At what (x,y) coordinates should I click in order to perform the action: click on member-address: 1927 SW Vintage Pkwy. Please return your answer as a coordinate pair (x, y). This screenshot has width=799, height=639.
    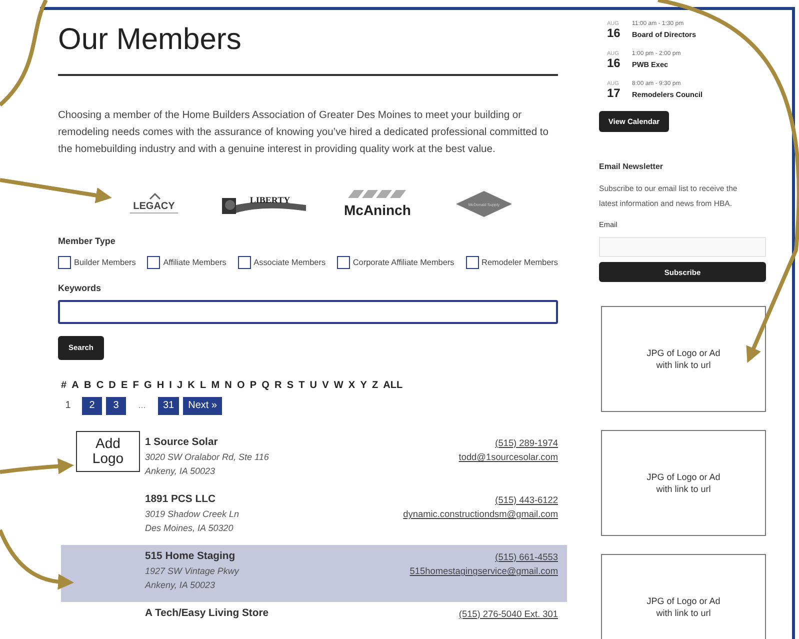
    Looking at the image, I should click on (192, 571).